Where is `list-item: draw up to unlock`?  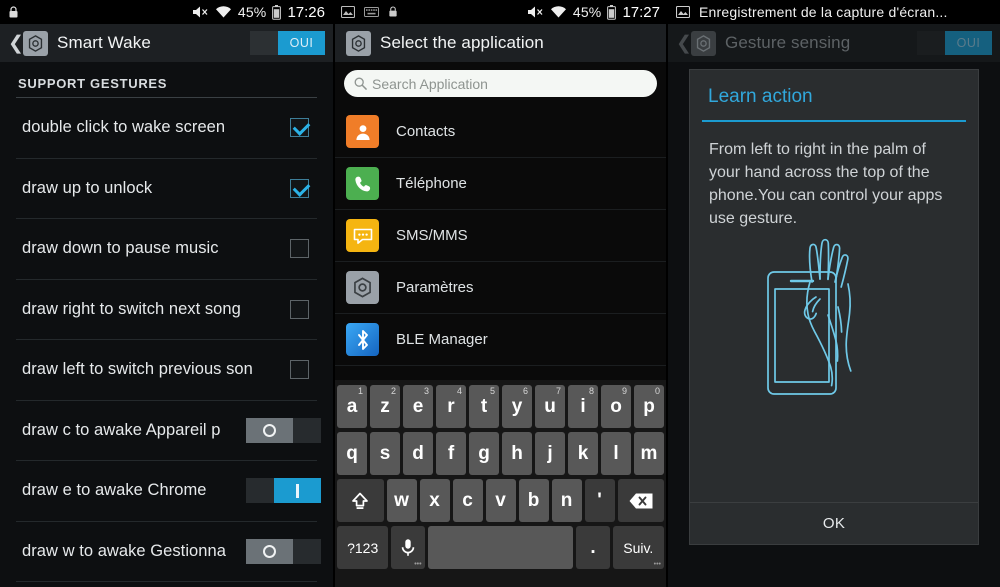
list-item: draw up to unlock is located at coordinates (166, 189).